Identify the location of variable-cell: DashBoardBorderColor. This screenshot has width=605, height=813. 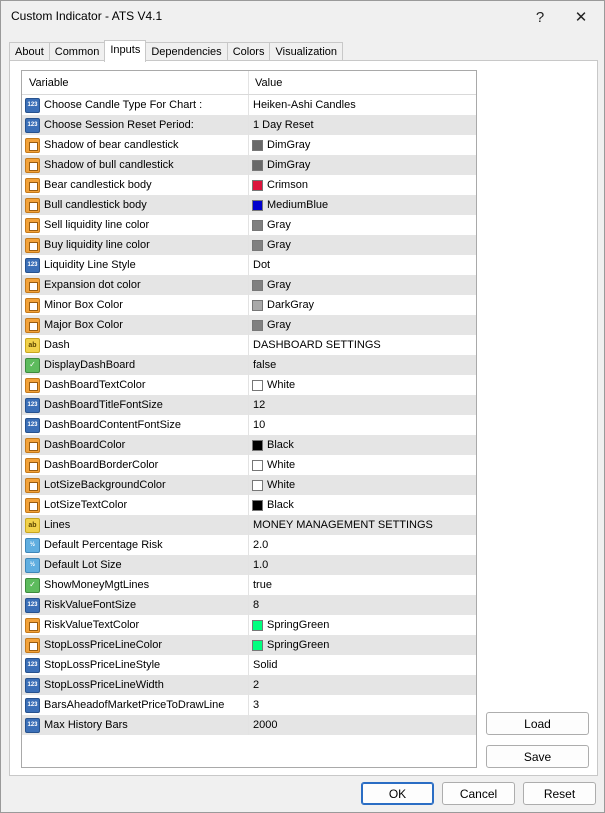
(135, 465).